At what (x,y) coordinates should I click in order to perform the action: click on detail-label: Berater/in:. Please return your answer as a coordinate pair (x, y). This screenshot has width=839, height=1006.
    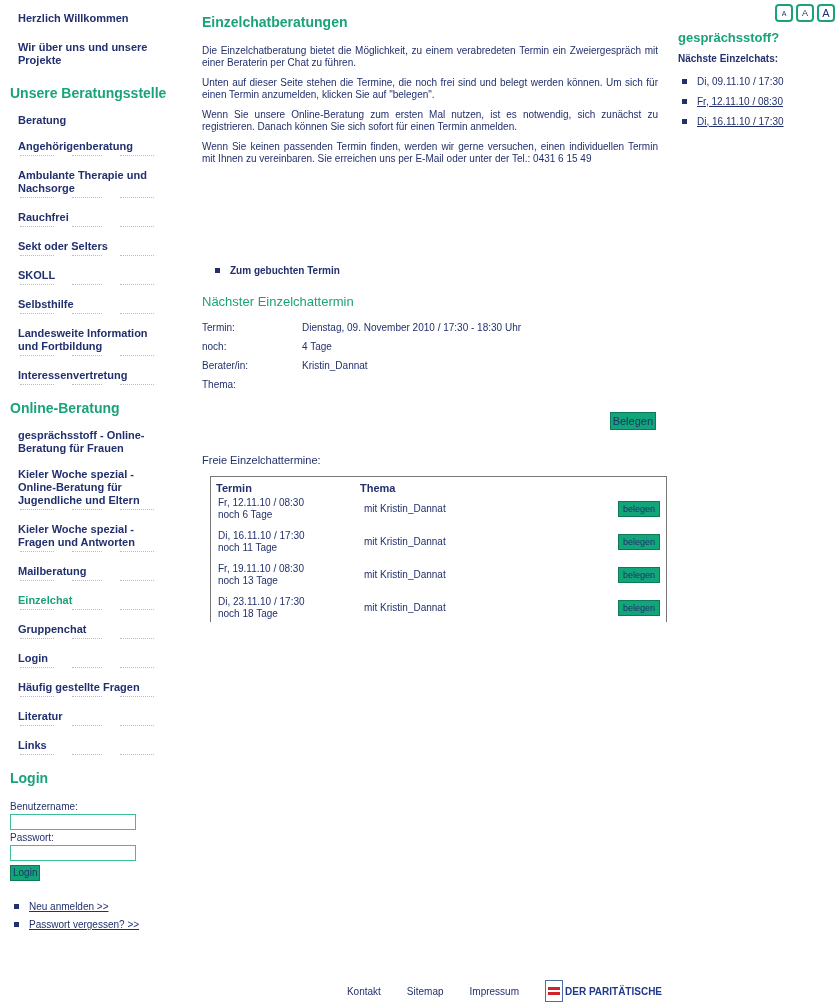
    Looking at the image, I should click on (226, 365).